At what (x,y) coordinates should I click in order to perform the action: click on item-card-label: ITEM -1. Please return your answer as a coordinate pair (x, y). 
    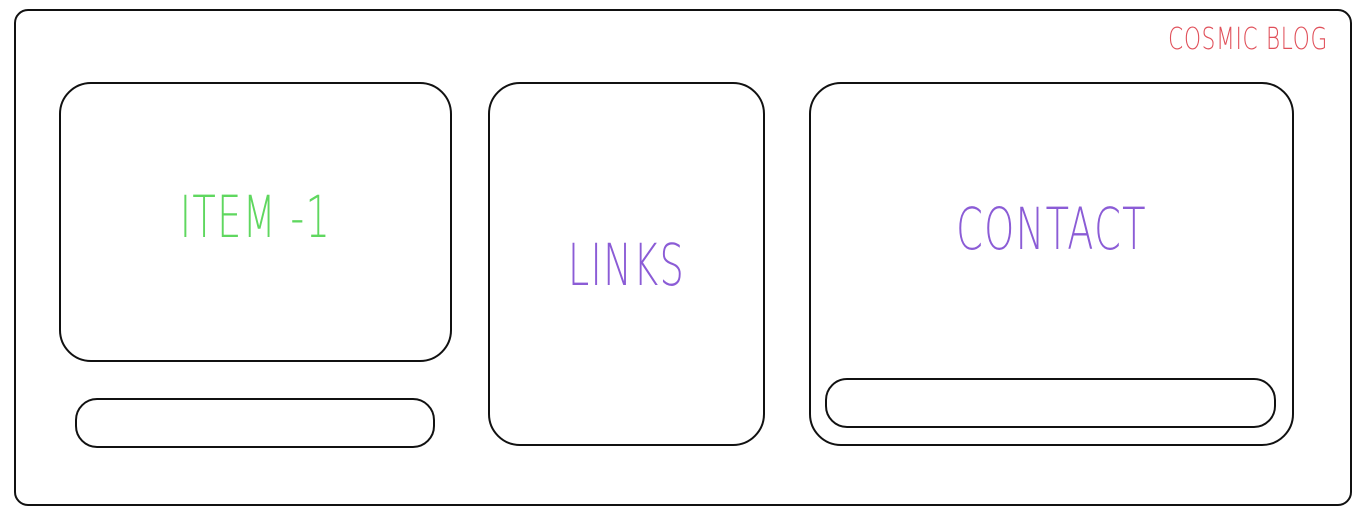
    Looking at the image, I should click on (255, 217).